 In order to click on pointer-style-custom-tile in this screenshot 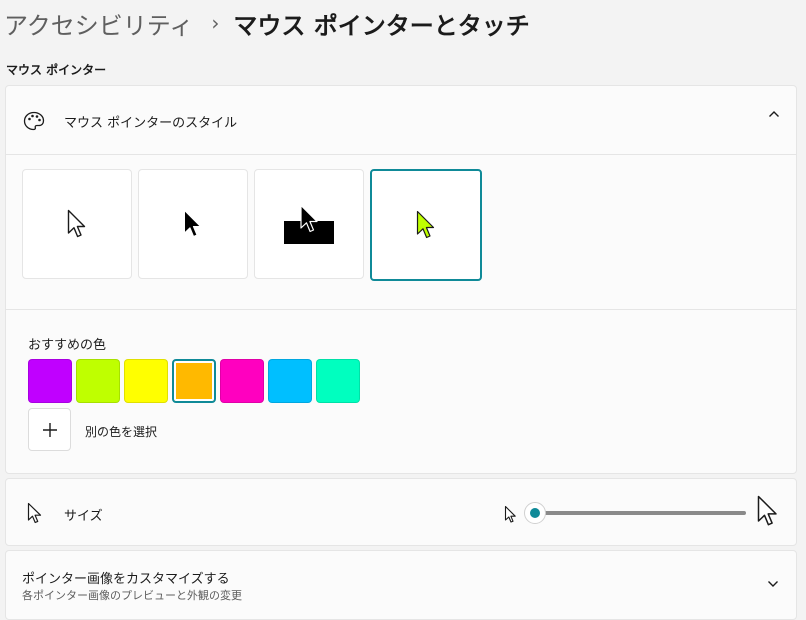, I will do `click(426, 225)`.